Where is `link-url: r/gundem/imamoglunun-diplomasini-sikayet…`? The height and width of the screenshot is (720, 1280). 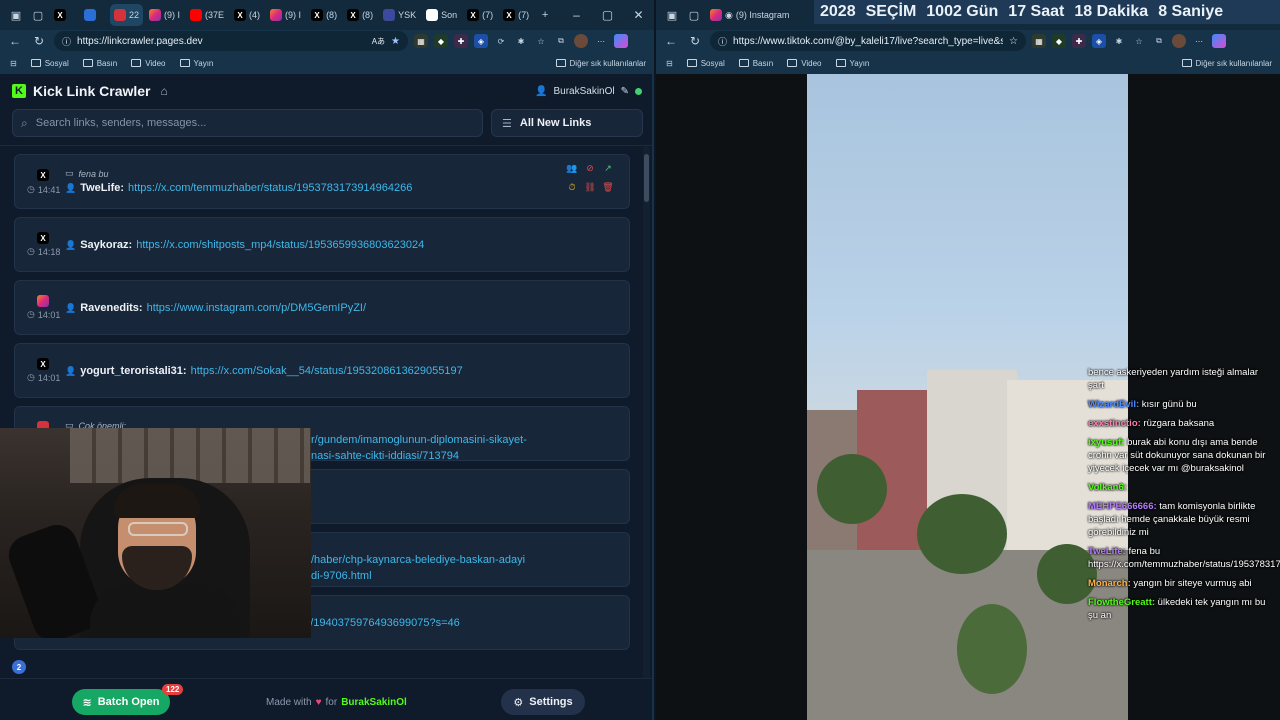
link-url: r/gundem/imamoglunun-diplomasini-sikayet… is located at coordinates (419, 440).